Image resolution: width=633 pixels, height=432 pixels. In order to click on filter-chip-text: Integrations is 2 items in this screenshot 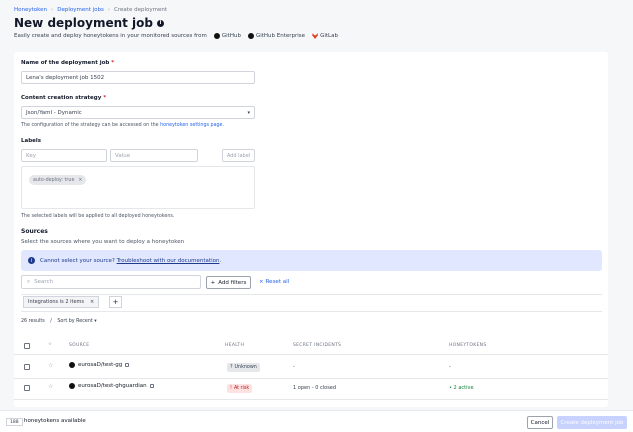, I will do `click(56, 302)`.